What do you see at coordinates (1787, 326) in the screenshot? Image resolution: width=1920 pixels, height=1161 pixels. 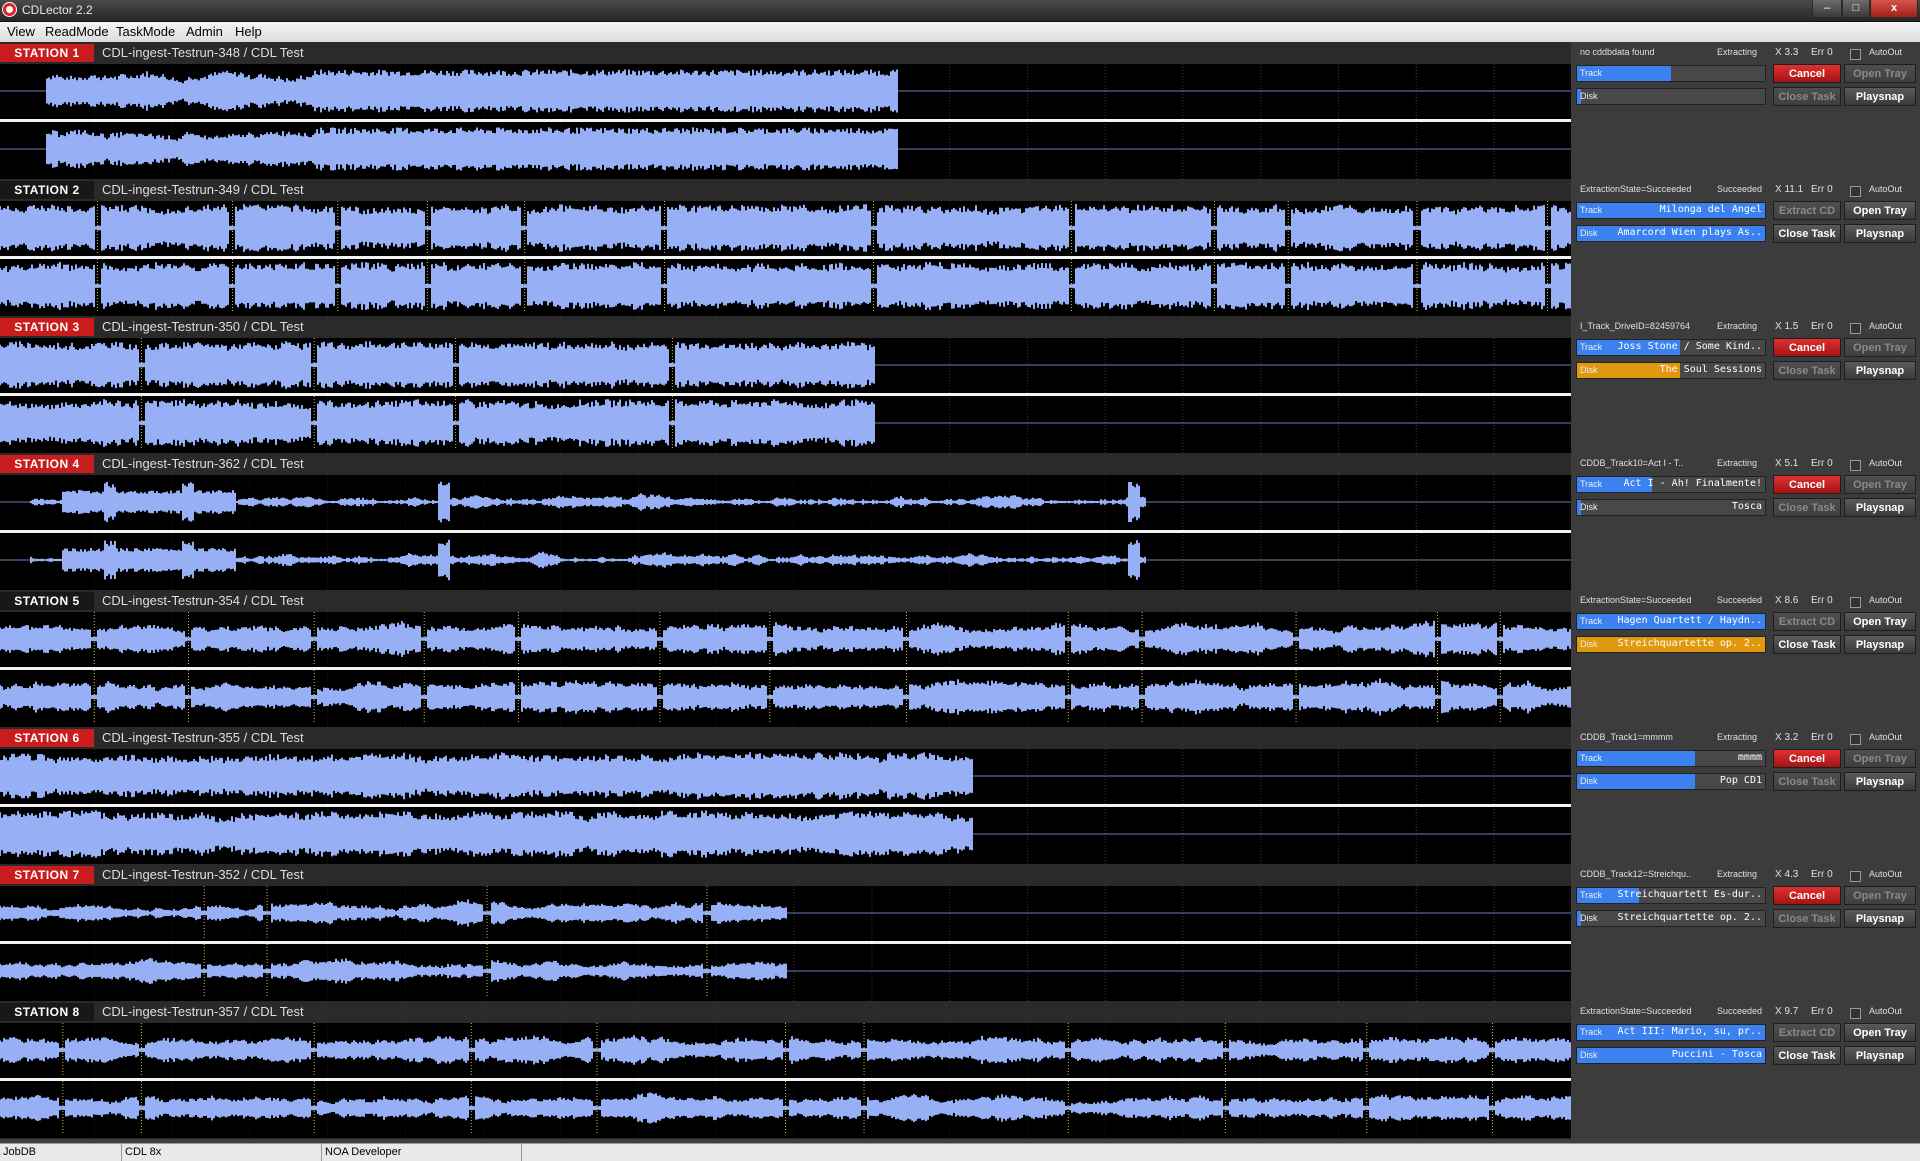 I see `station-speed: X 1.5` at bounding box center [1787, 326].